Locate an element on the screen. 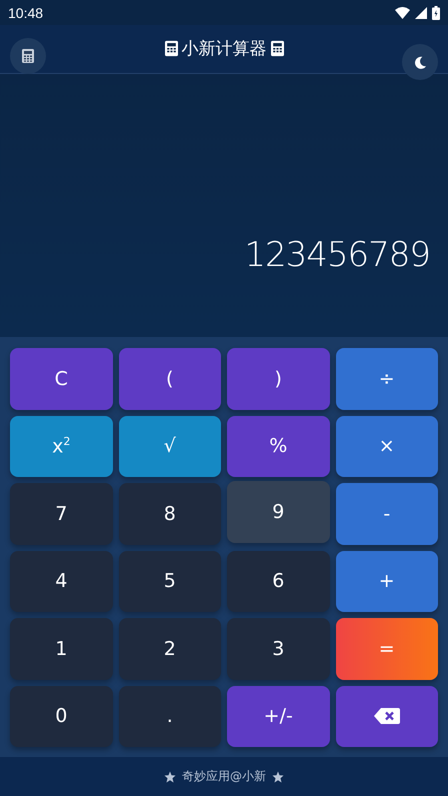  backspace-button is located at coordinates (387, 716).